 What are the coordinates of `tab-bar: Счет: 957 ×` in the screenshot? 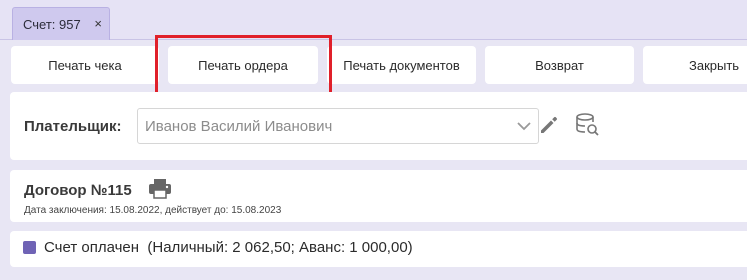 It's located at (373, 20).